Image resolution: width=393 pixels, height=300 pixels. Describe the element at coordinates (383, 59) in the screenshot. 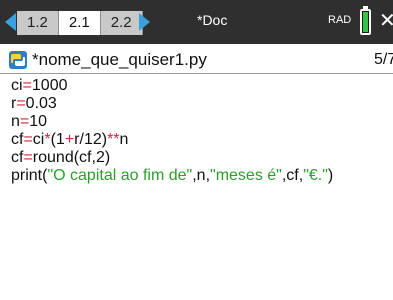

I see `page-count: 5/7` at that location.